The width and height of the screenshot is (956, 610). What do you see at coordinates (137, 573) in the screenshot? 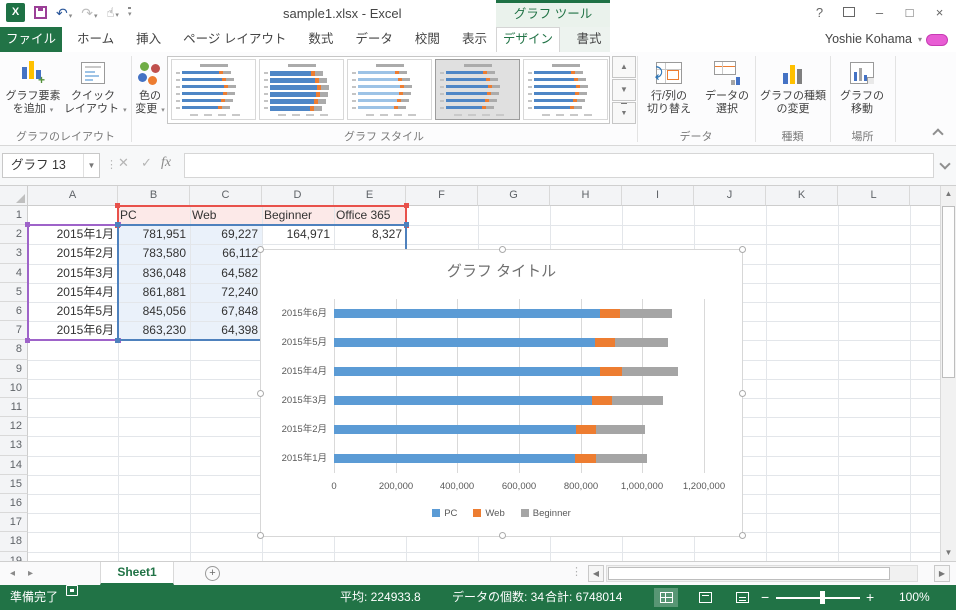
I see `sheet-tab-sheet1: Sheet1` at bounding box center [137, 573].